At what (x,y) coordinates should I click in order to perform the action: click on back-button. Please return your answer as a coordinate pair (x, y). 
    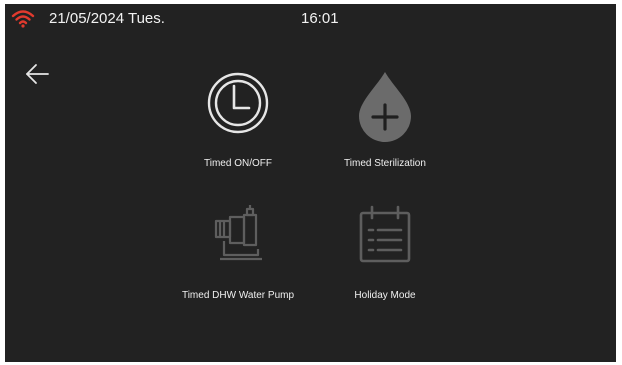
    Looking at the image, I should click on (38, 74).